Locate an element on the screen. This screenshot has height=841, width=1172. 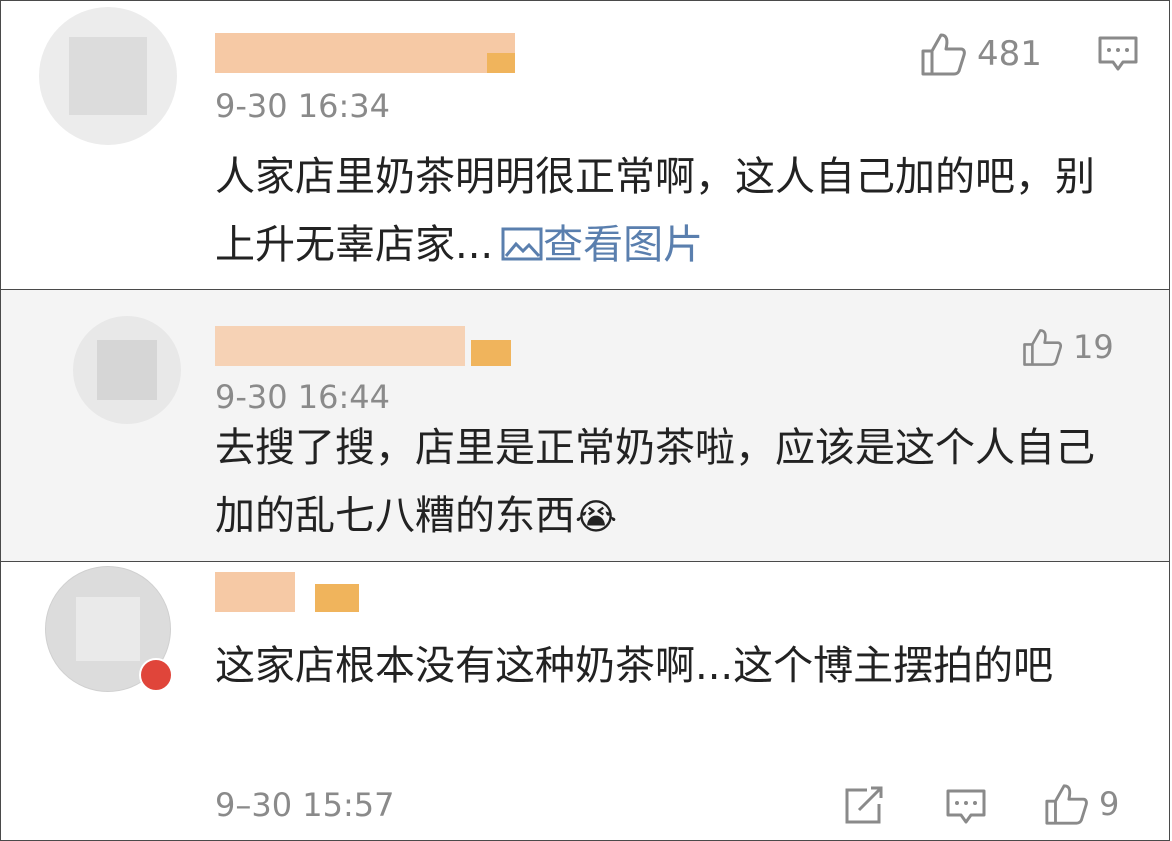
share-icon is located at coordinates (864, 806).